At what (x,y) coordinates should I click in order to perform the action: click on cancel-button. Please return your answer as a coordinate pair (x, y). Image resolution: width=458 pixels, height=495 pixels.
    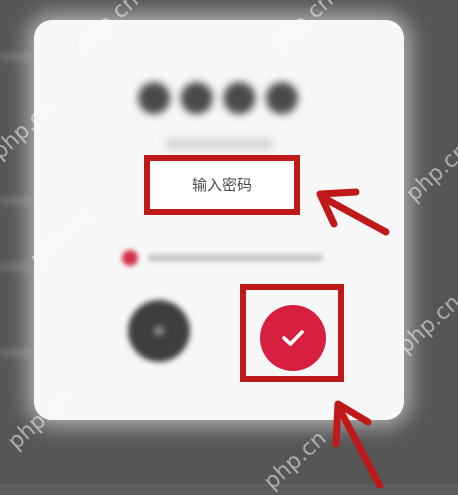
    Looking at the image, I should click on (159, 331).